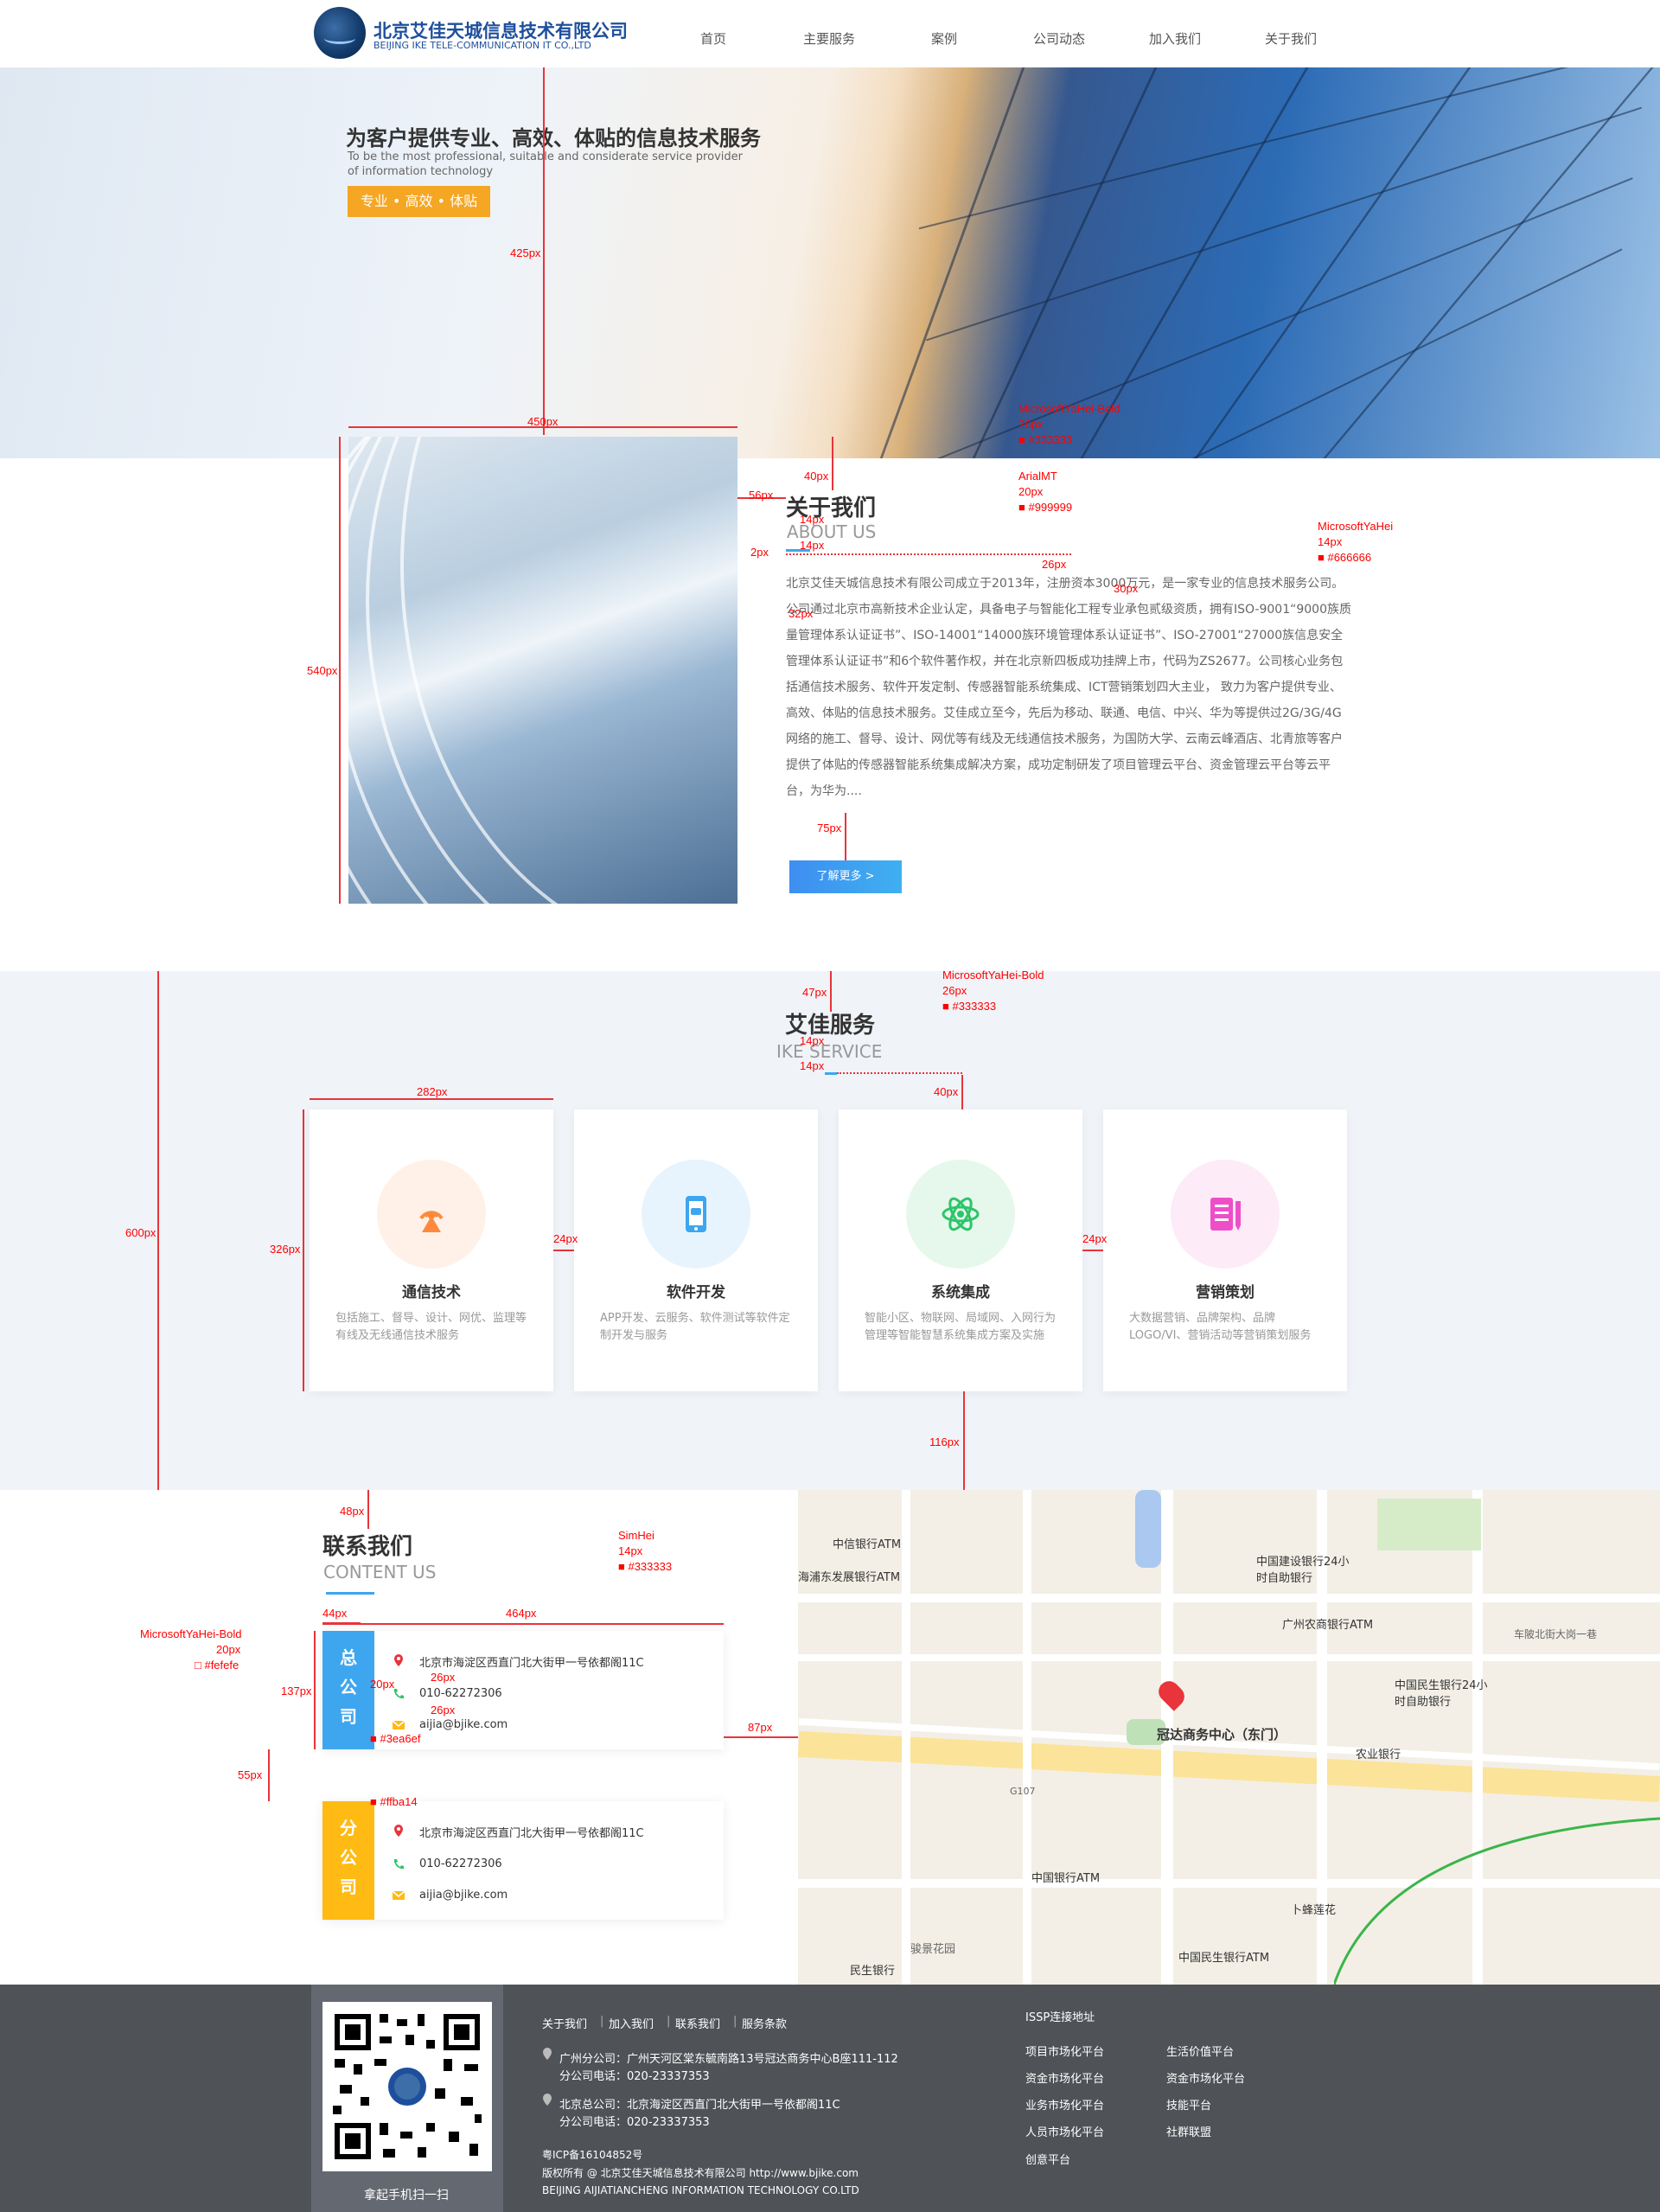  I want to click on service-card-telecom: 通信技术 包括施工、督导、设计、网优、监理等有线及无线通信技术服务, so click(431, 1250).